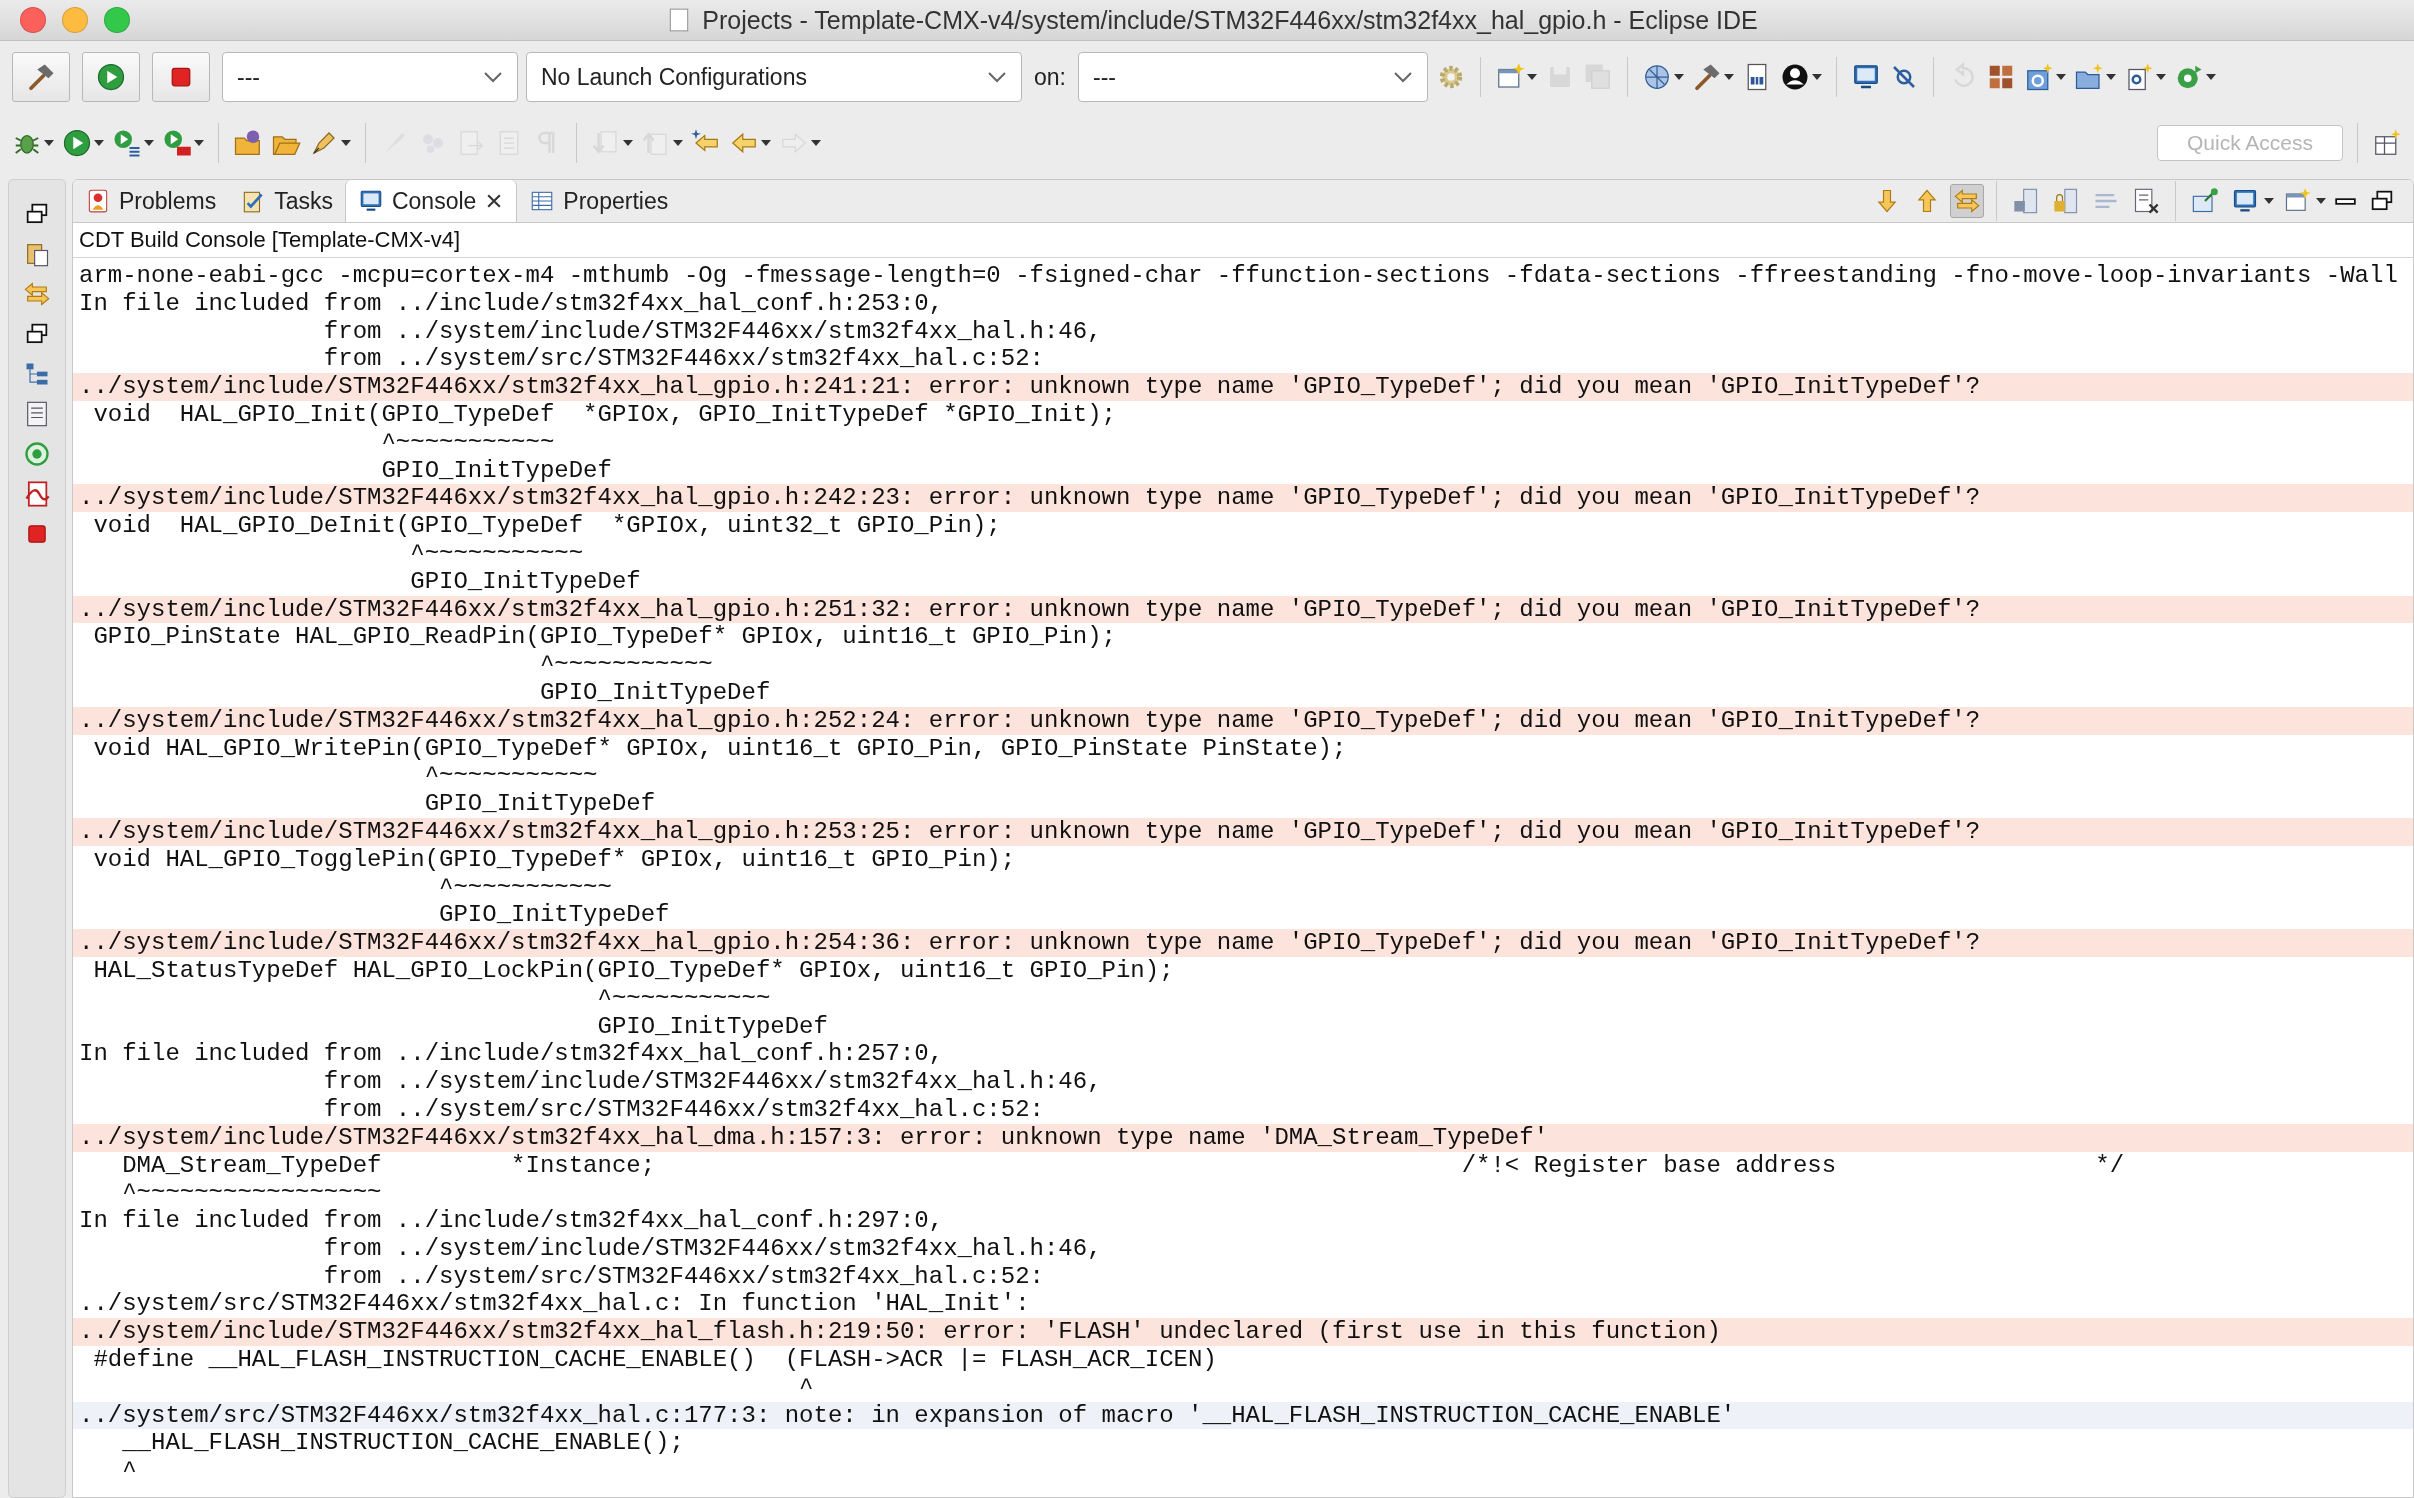 Image resolution: width=2414 pixels, height=1498 pixels. I want to click on console-line: ^~~~~~~~~~~~~~~~~~, so click(252, 1193).